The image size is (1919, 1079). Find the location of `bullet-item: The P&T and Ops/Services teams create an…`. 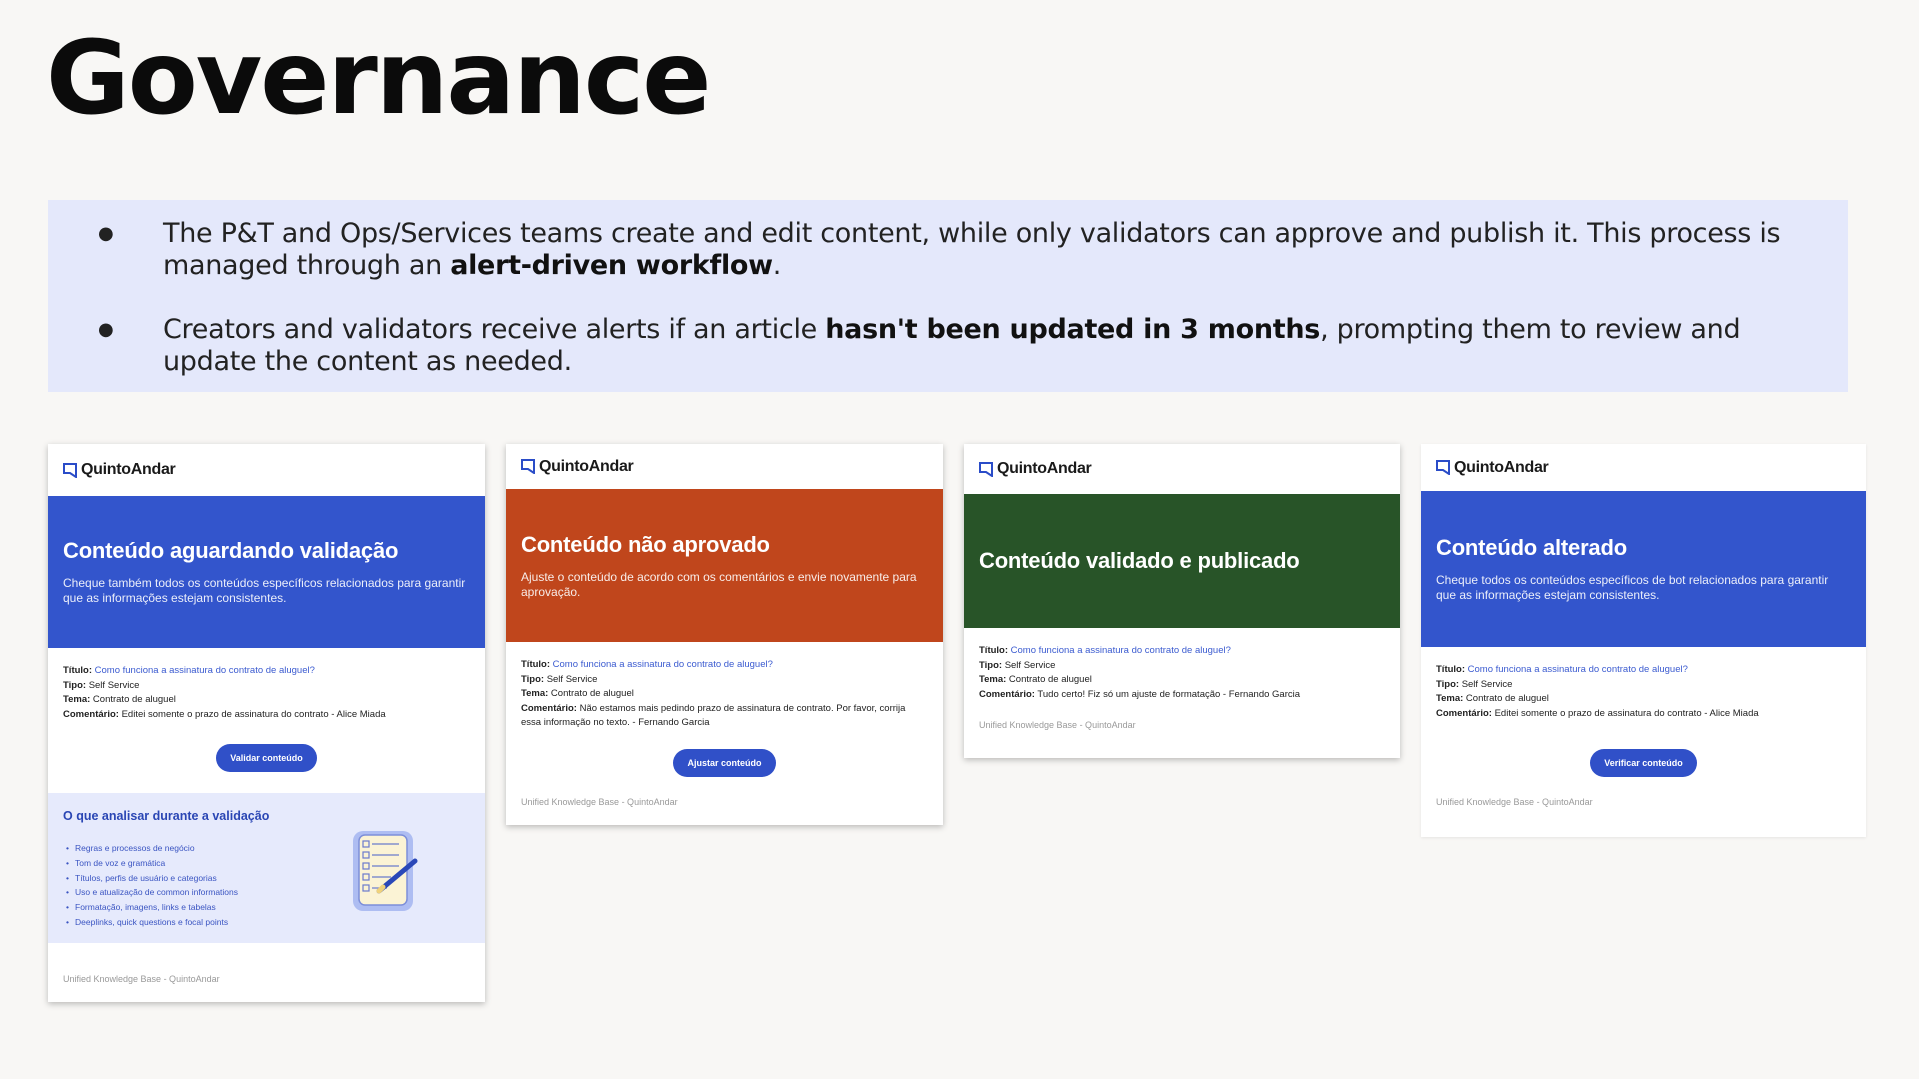

bullet-item: The P&T and Ops/Services teams create an… is located at coordinates (953, 250).